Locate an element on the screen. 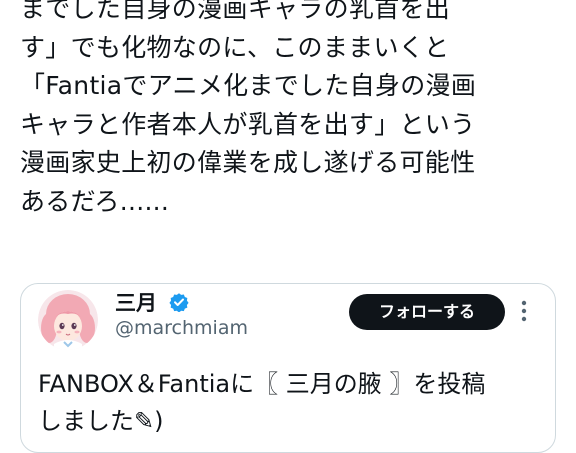 This screenshot has width=576, height=453. quoted-text-line: FANBOX＆Fantiaに〖 三月の腋 〗を投稿 is located at coordinates (262, 384).